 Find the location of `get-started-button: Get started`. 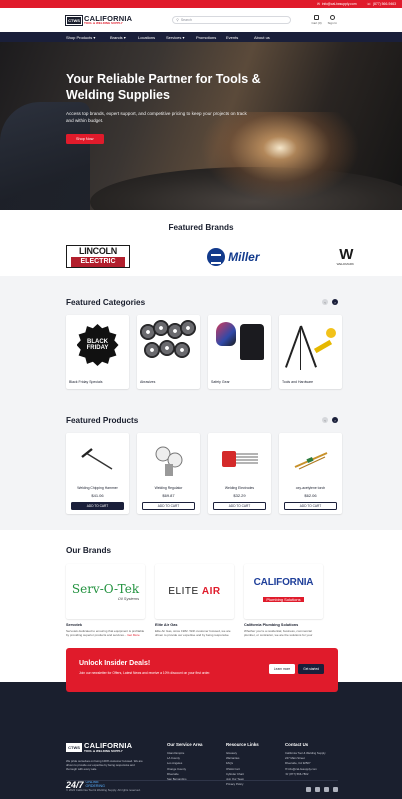

get-started-button: Get started is located at coordinates (311, 669).